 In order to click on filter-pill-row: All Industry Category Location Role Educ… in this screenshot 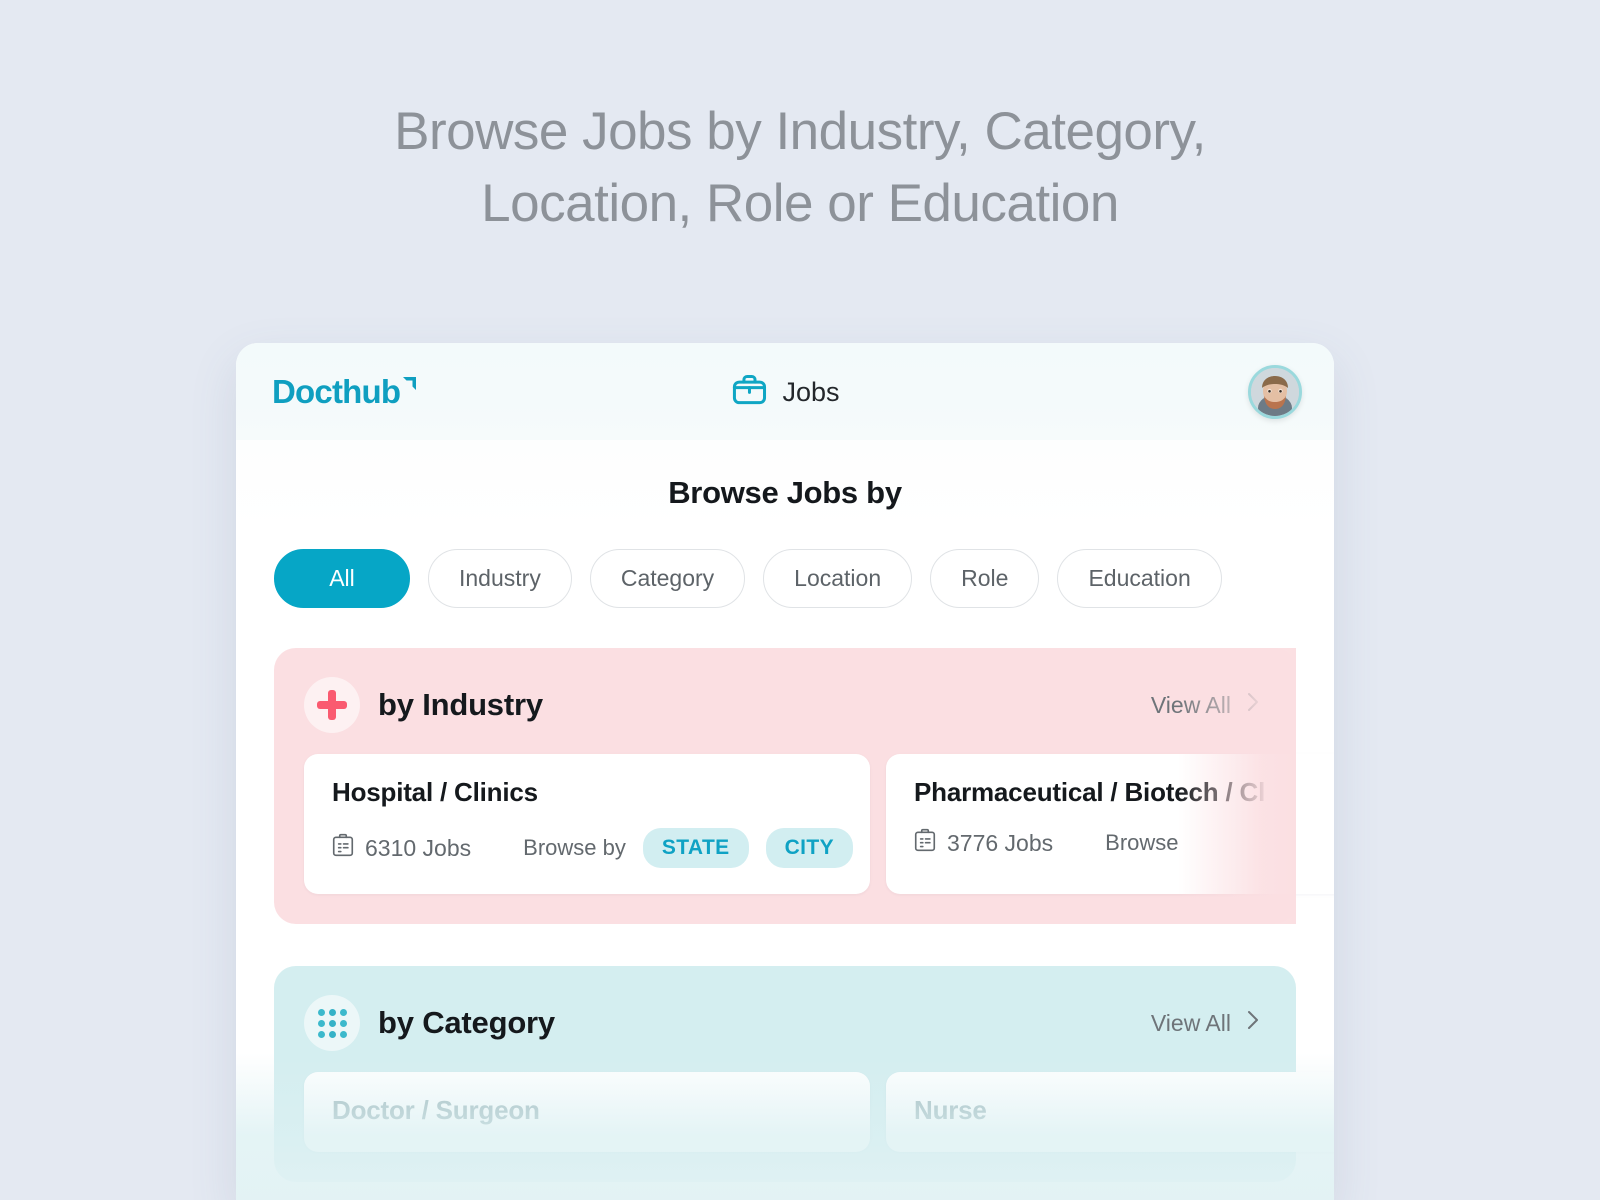, I will do `click(785, 578)`.